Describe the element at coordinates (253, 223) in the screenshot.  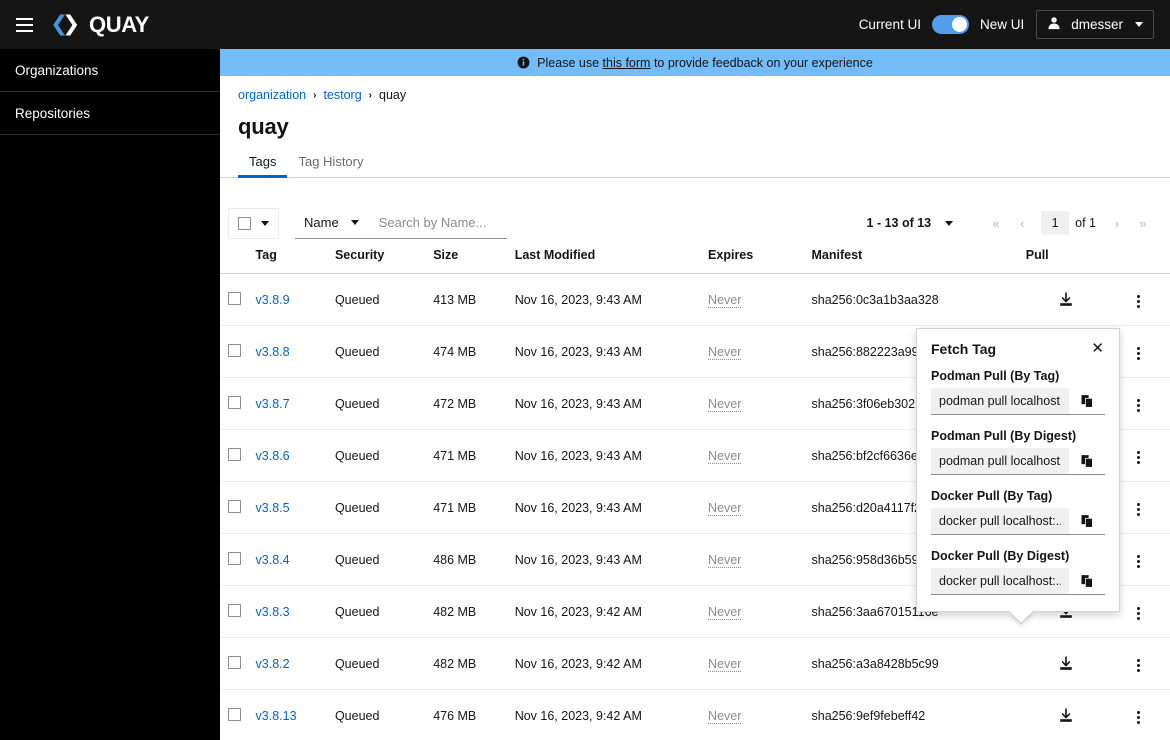
I see `bulk-select-dropdown` at that location.